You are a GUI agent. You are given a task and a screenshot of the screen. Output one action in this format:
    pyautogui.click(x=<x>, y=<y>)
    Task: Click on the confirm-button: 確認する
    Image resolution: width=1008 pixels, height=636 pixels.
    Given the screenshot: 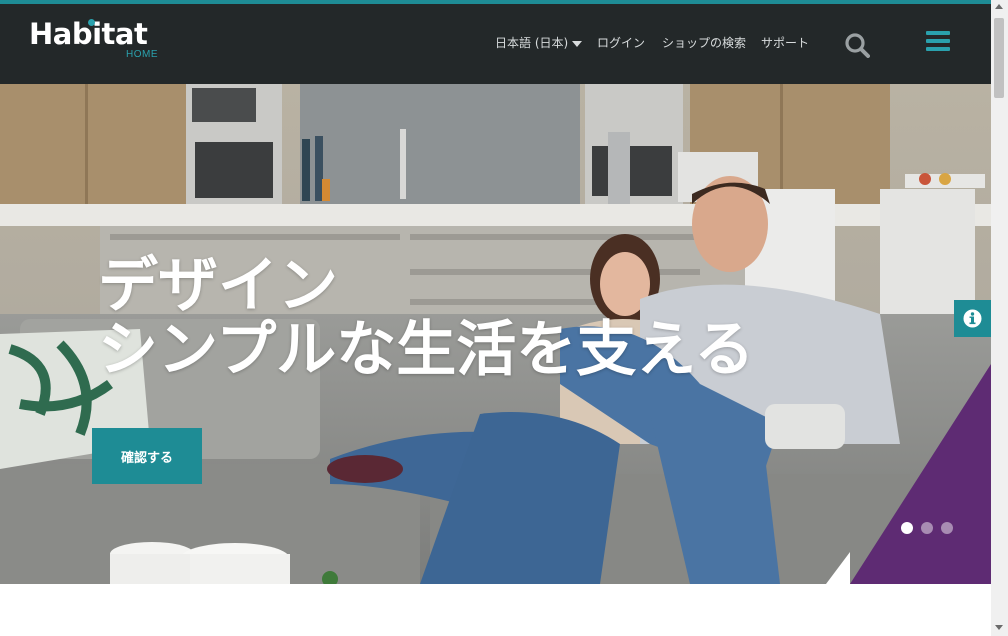 What is the action you would take?
    pyautogui.click(x=147, y=456)
    